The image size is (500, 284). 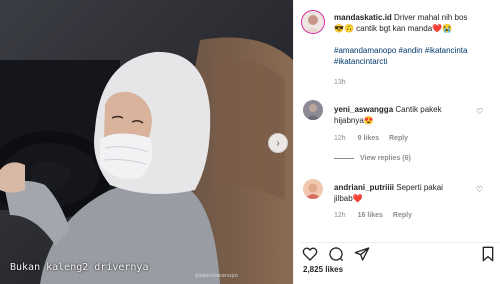 What do you see at coordinates (340, 82) in the screenshot?
I see `post-time: 13h` at bounding box center [340, 82].